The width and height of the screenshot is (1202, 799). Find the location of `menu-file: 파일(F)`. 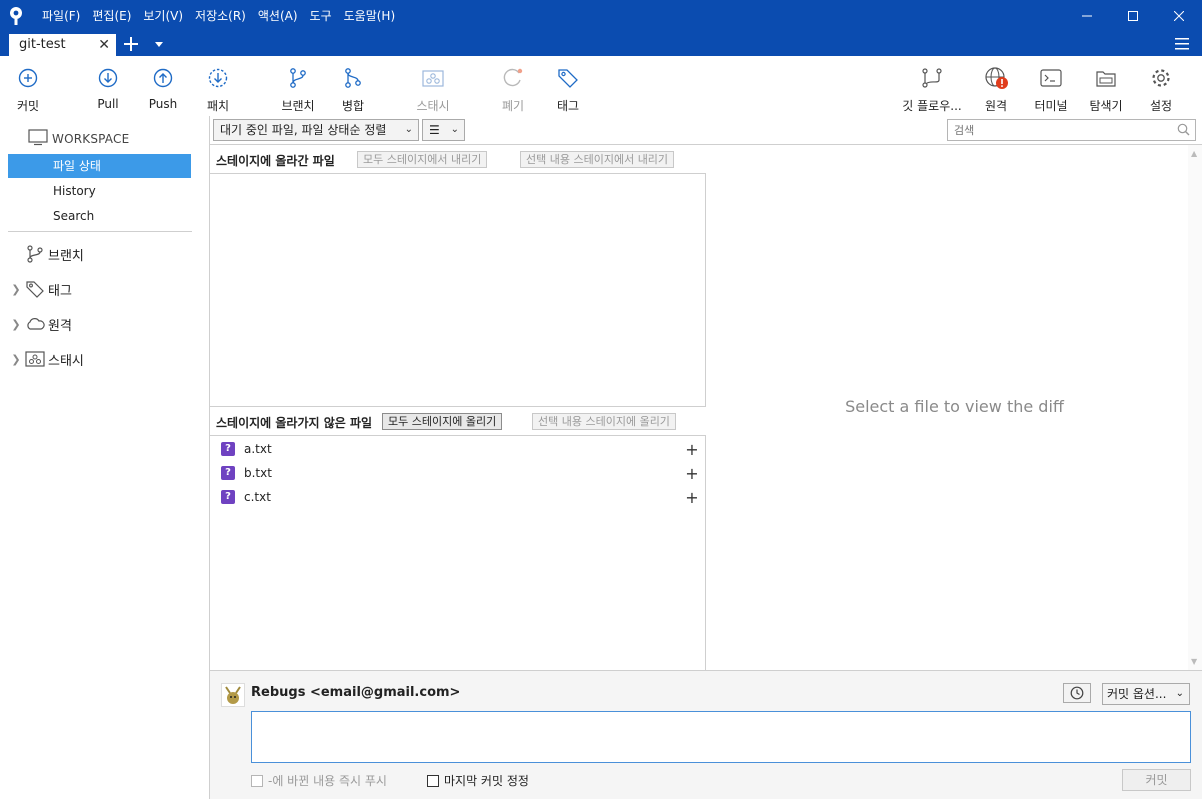

menu-file: 파일(F) is located at coordinates (61, 16).